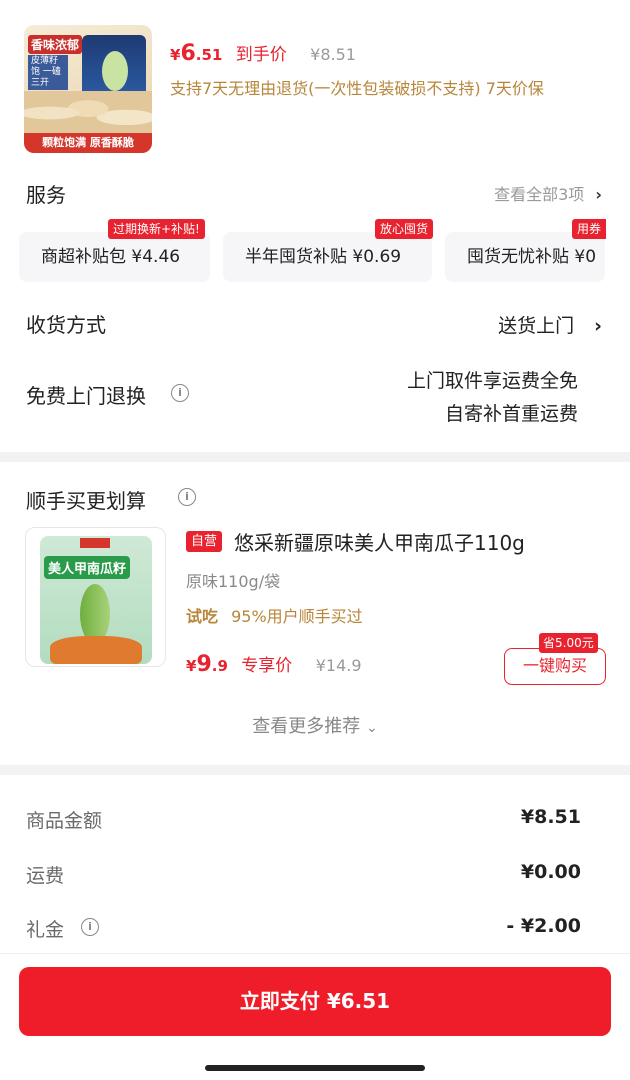  What do you see at coordinates (315, 953) in the screenshot?
I see `bottom-divider` at bounding box center [315, 953].